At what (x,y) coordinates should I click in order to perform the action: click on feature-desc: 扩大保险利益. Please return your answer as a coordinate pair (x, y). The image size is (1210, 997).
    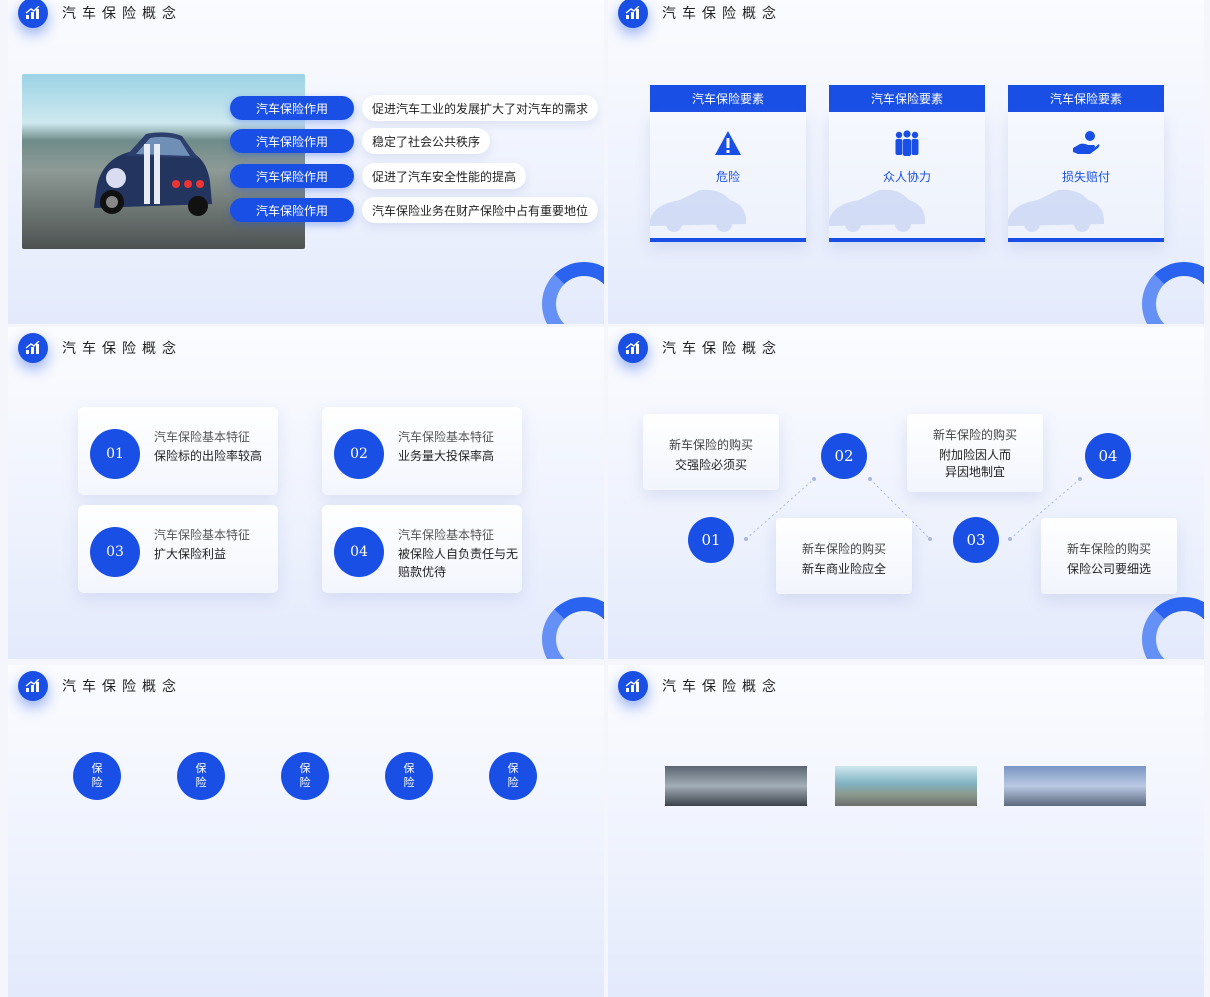
    Looking at the image, I should click on (190, 554).